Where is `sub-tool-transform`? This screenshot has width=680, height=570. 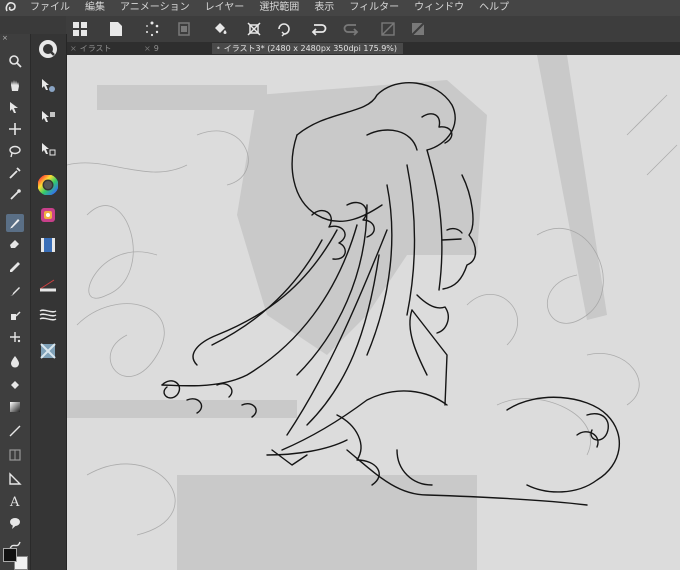
sub-tool-transform is located at coordinates (48, 149).